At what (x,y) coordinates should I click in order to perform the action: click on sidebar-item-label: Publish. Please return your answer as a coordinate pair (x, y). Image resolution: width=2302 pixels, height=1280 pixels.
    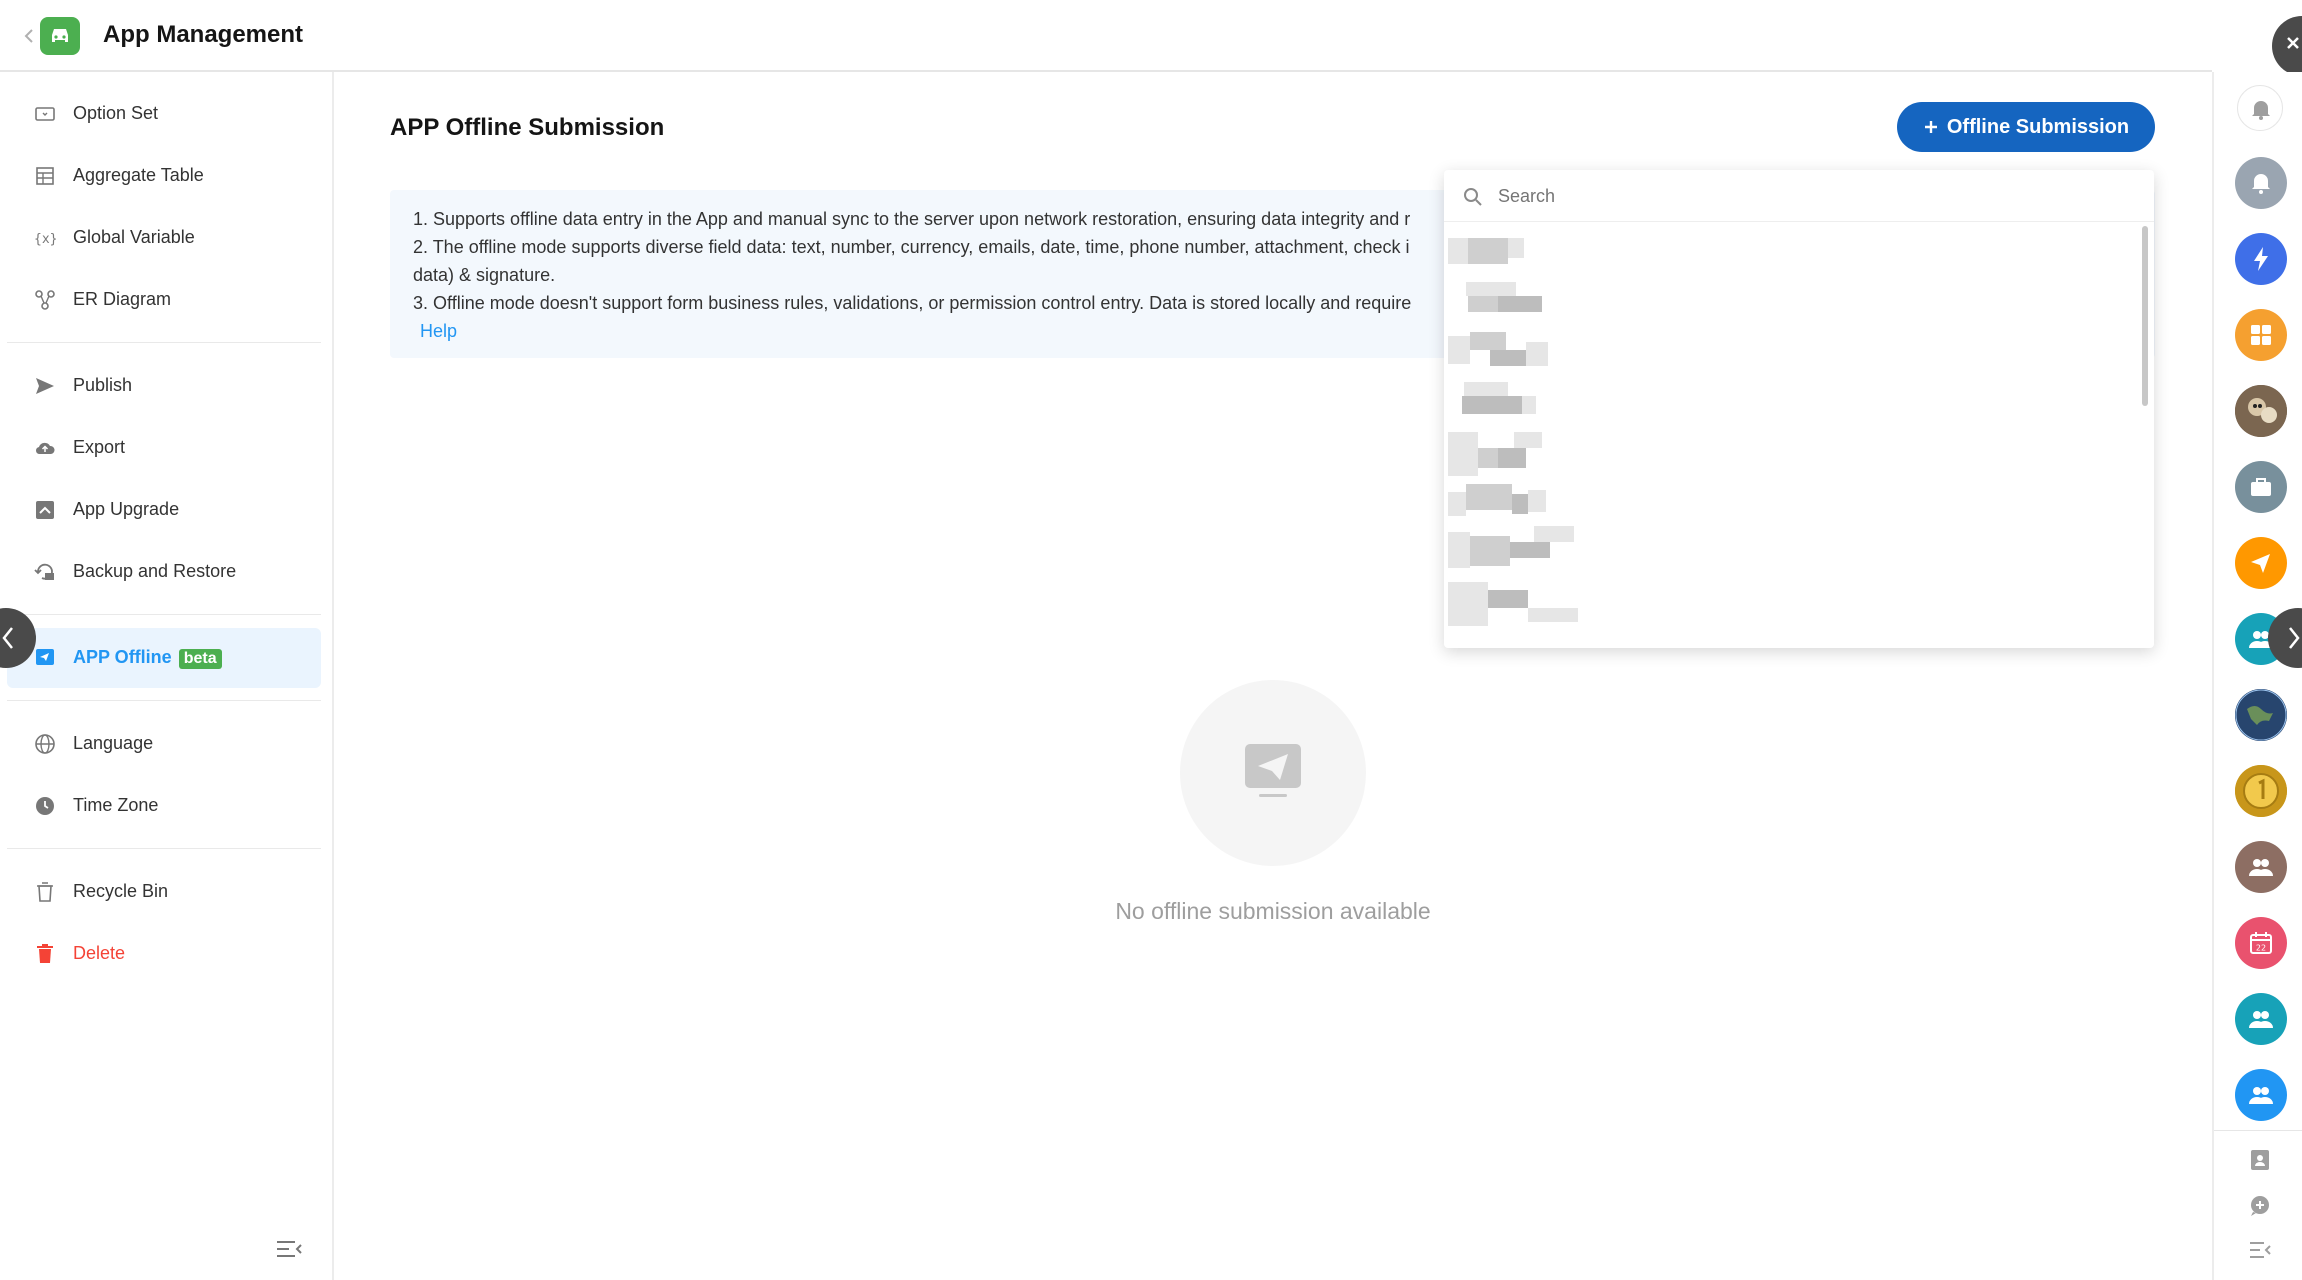
    Looking at the image, I should click on (103, 385).